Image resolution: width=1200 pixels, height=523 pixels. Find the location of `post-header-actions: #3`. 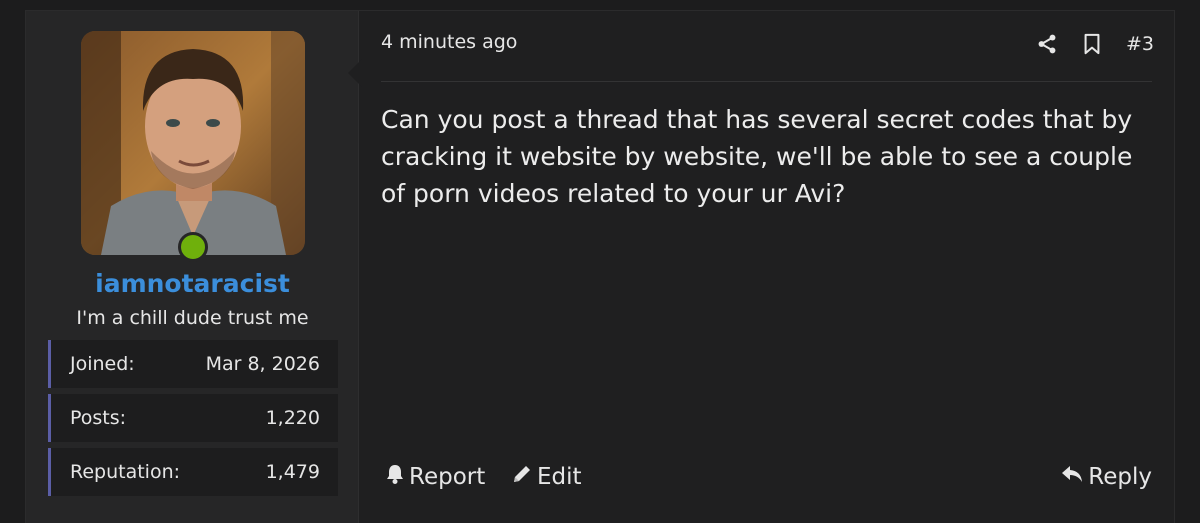

post-header-actions: #3 is located at coordinates (1095, 44).